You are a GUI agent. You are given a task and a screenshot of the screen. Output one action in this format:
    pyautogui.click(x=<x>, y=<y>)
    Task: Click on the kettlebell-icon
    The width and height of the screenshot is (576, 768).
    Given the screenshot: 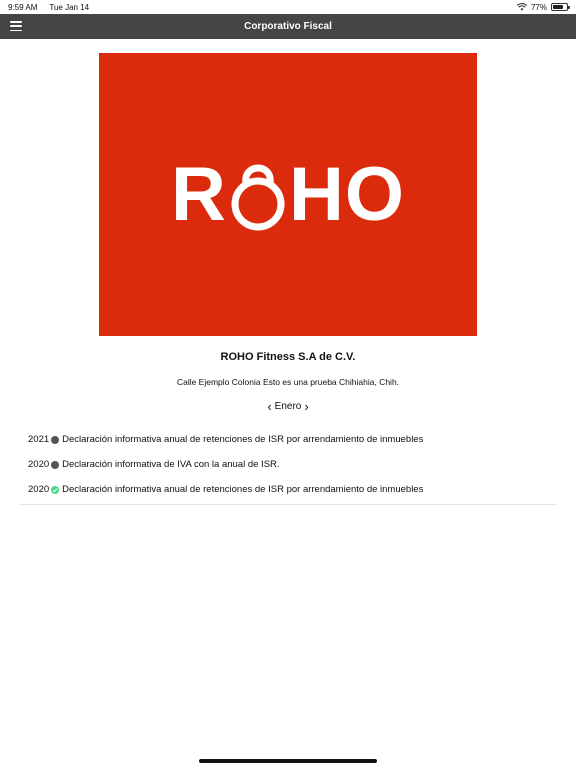 What is the action you would take?
    pyautogui.click(x=258, y=197)
    